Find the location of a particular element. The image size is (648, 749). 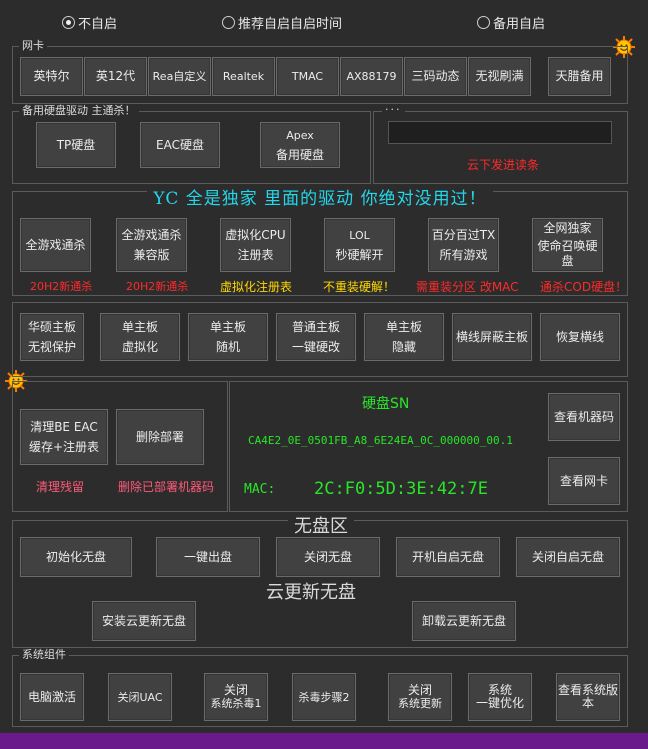

yc-note-6: 通杀COD硬盘！ is located at coordinates (584, 287).